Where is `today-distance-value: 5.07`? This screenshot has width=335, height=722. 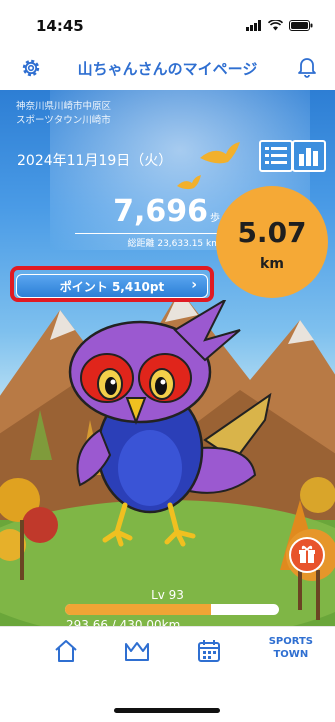
today-distance-value: 5.07 is located at coordinates (272, 232).